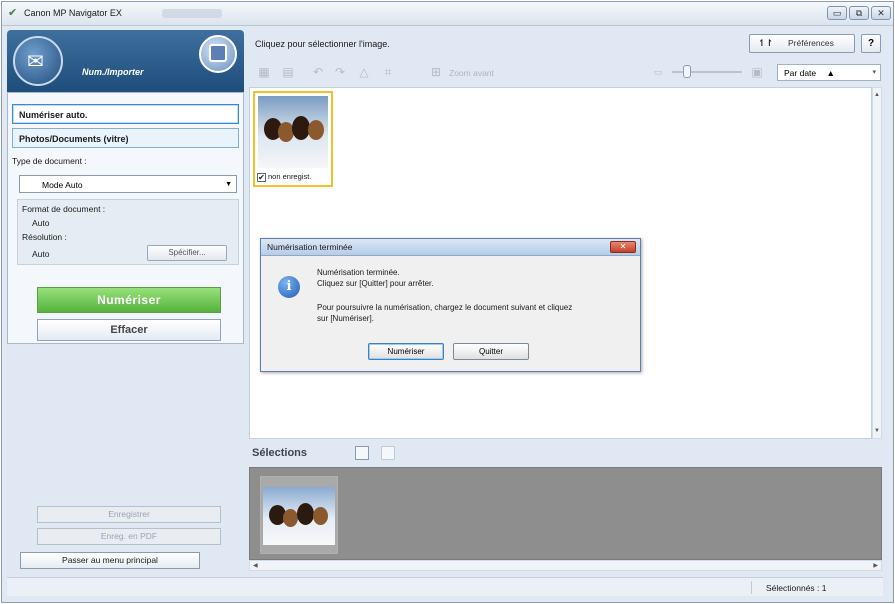 This screenshot has width=895, height=604. Describe the element at coordinates (837, 13) in the screenshot. I see `minimize-button: ▭` at that location.